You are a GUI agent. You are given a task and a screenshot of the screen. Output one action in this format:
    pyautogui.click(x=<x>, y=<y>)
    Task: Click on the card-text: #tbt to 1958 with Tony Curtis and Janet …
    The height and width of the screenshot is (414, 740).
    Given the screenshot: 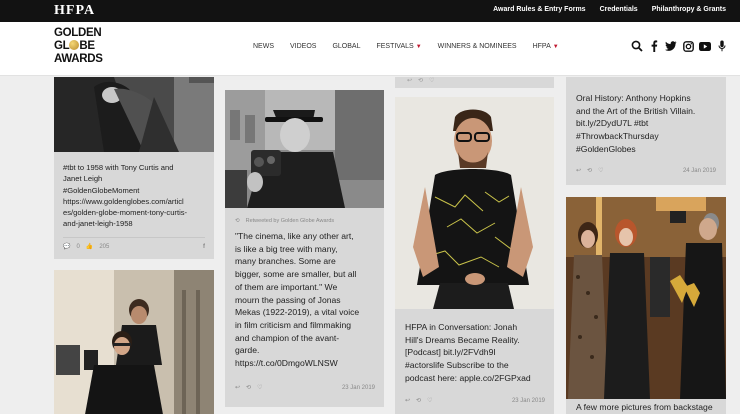 What is the action you would take?
    pyautogui.click(x=138, y=196)
    